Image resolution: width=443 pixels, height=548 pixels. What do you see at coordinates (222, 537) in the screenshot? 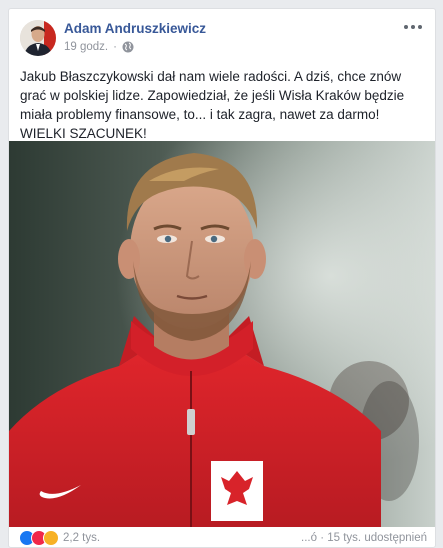
I see `post-footer: 2,2 tys. ...ó · 15 tys. udostępnień` at bounding box center [222, 537].